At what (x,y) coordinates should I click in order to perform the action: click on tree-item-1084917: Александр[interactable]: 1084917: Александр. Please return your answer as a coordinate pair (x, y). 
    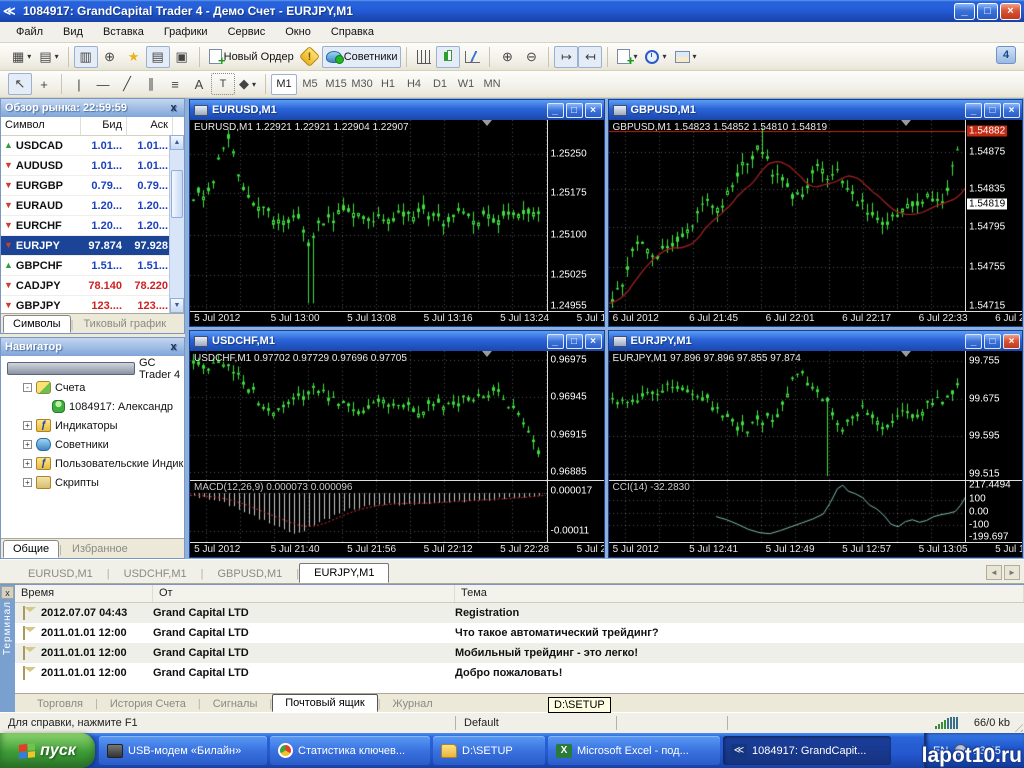
    Looking at the image, I should click on (94, 406).